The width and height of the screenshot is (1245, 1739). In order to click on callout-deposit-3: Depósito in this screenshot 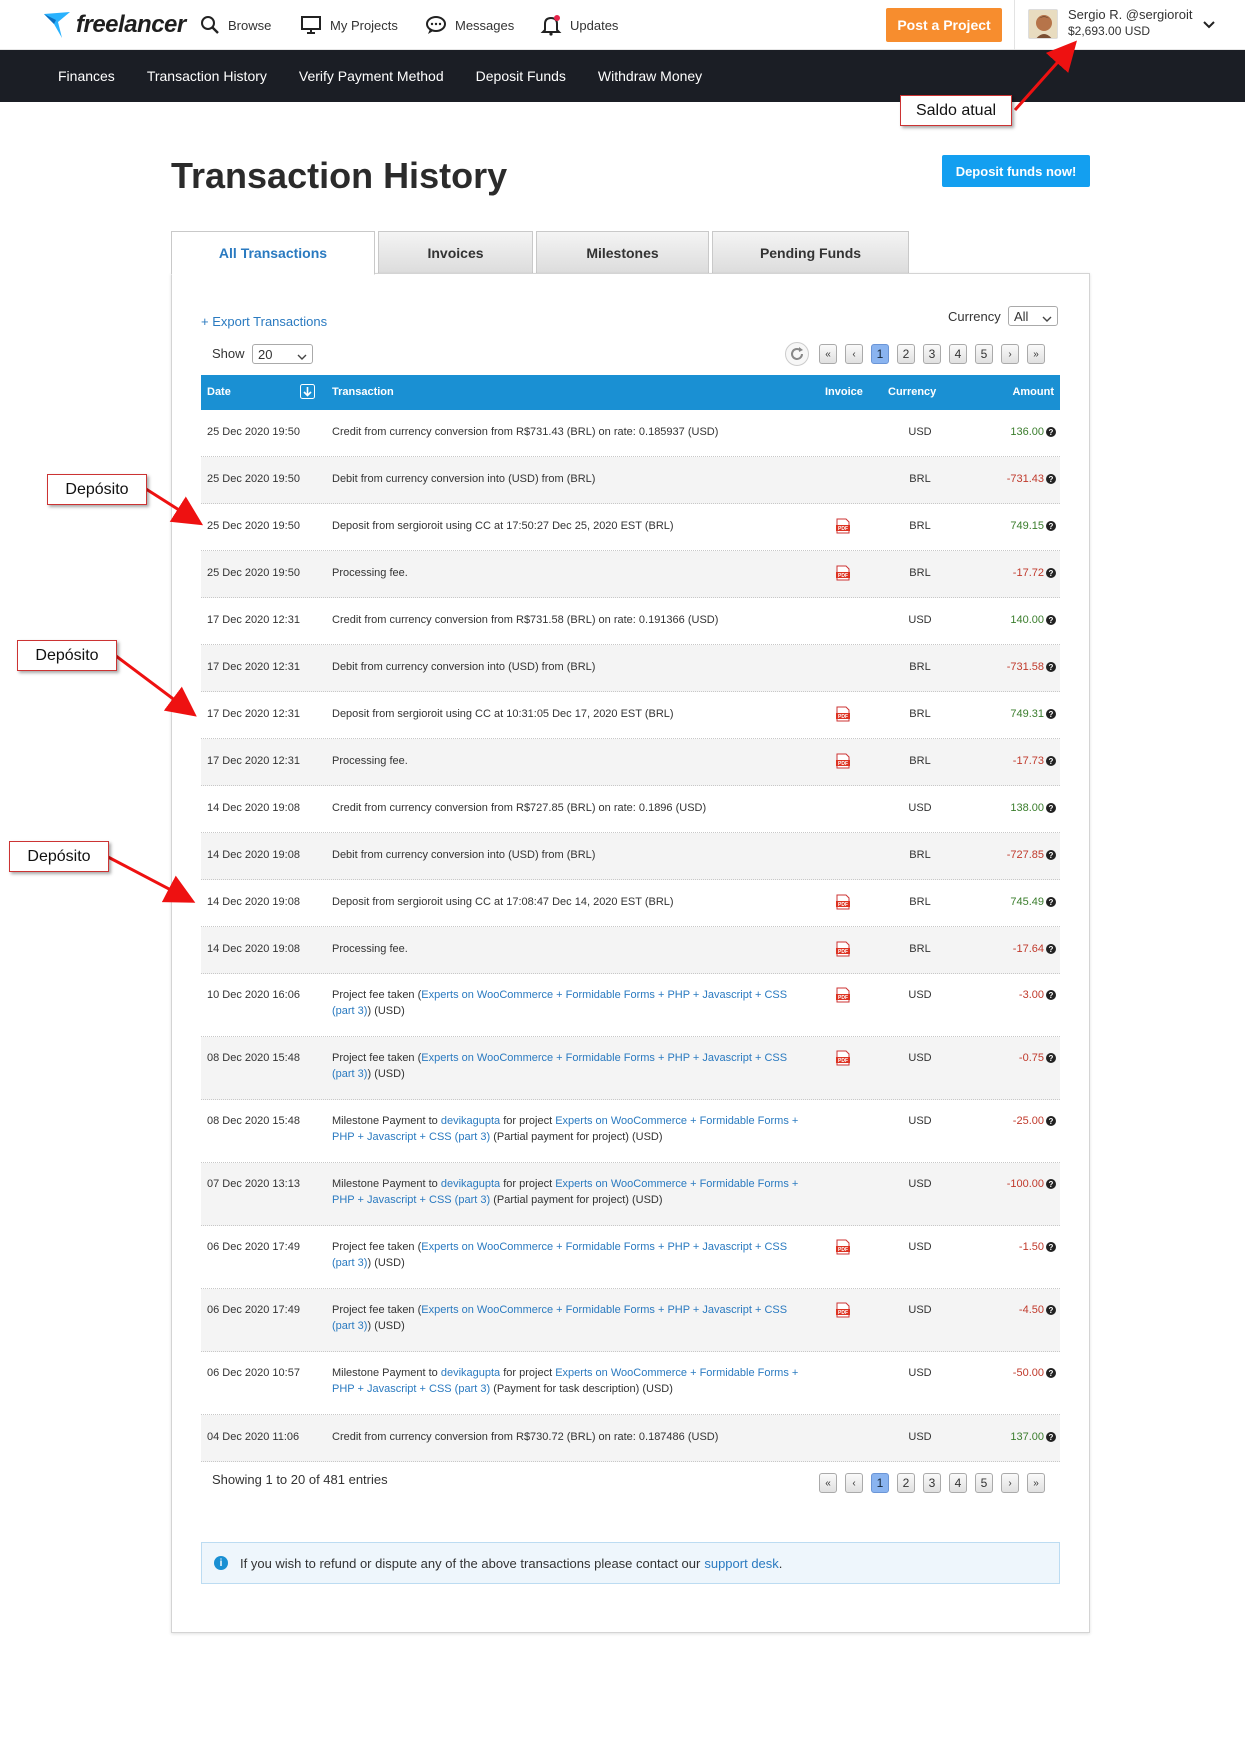, I will do `click(59, 856)`.